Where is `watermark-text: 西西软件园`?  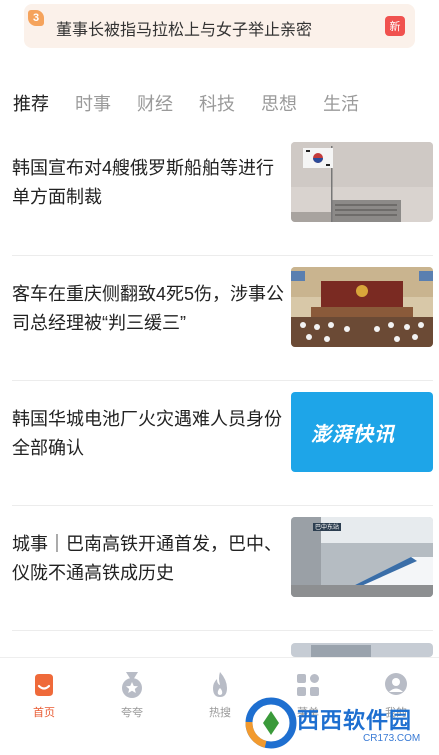
watermark-text: 西西软件园 is located at coordinates (355, 720).